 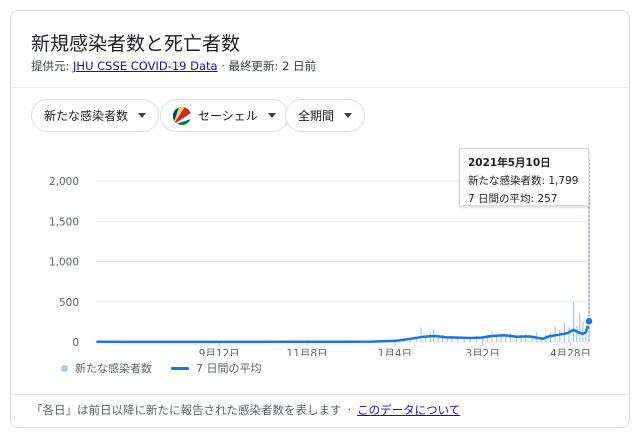 I want to click on footer-note: 「各日」は前日以降に新たに報告された感染者数を表します, so click(x=186, y=410).